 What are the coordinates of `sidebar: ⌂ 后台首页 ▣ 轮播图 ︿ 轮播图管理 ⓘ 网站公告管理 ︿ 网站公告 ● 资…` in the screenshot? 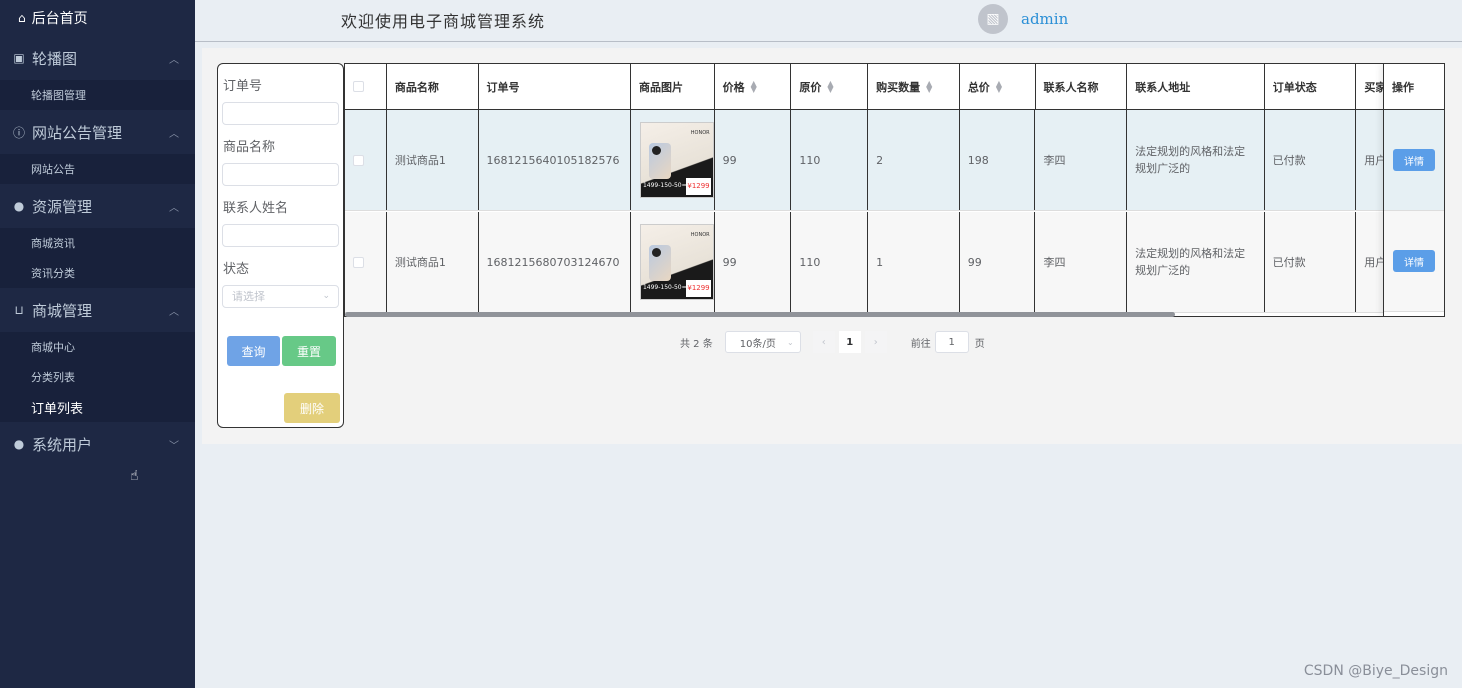 It's located at (97, 344).